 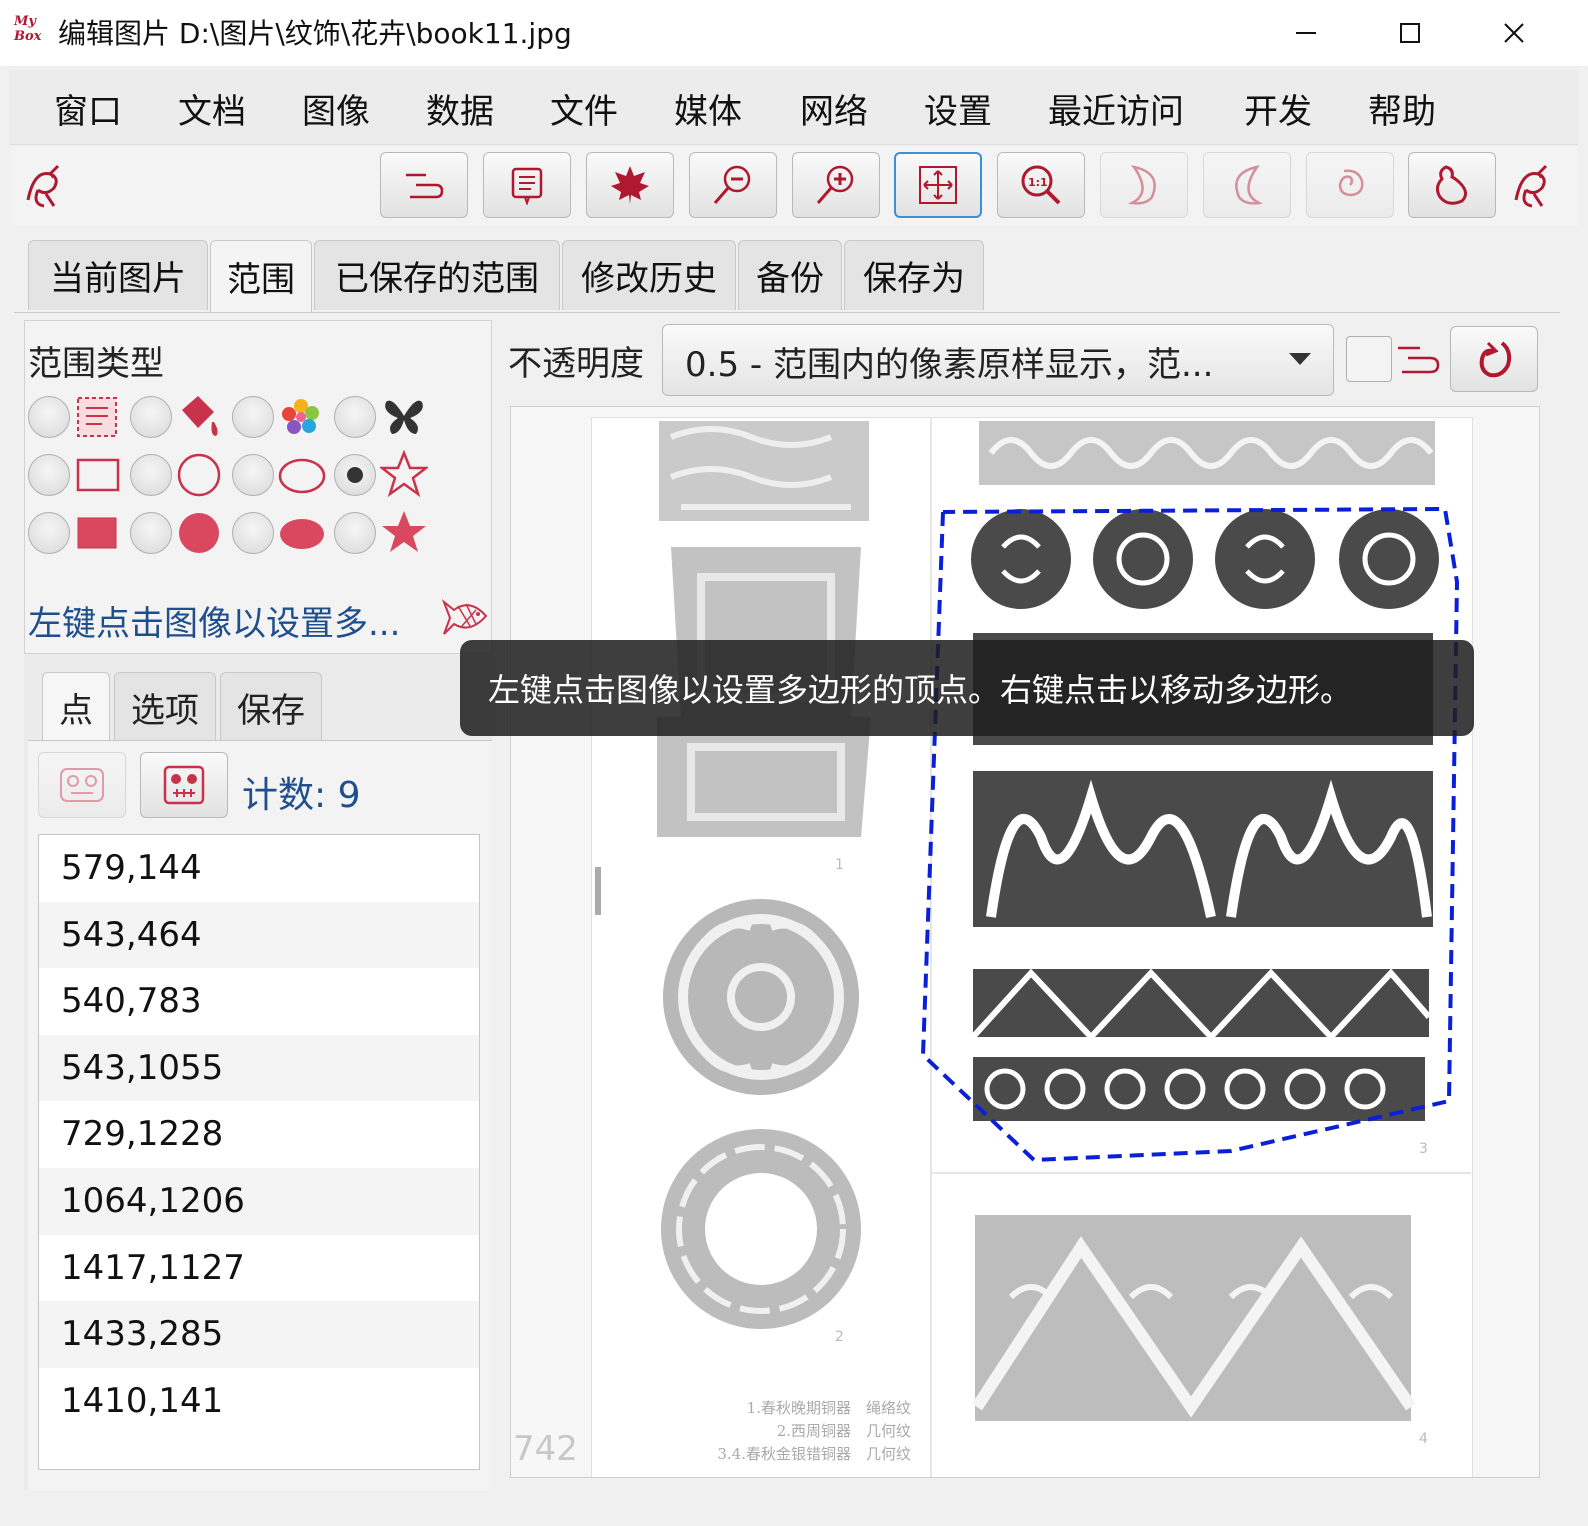 What do you see at coordinates (259, 1134) in the screenshot?
I see `list-item: 729,1228` at bounding box center [259, 1134].